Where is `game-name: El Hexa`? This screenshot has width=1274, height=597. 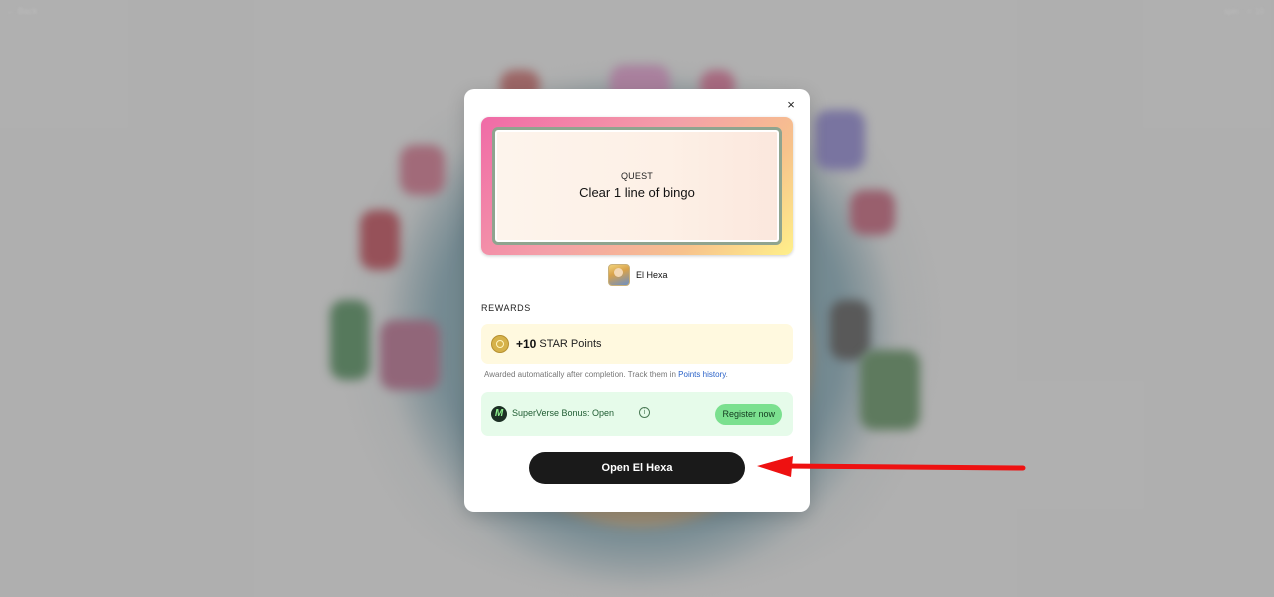
game-name: El Hexa is located at coordinates (652, 275).